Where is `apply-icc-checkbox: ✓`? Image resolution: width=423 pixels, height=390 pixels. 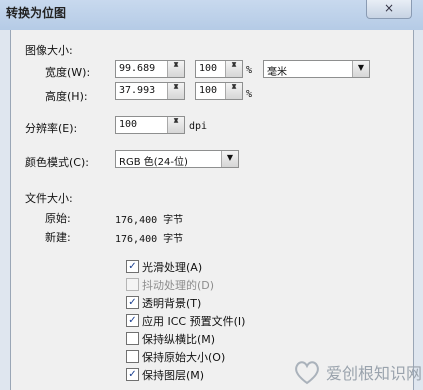
apply-icc-checkbox: ✓ is located at coordinates (132, 320).